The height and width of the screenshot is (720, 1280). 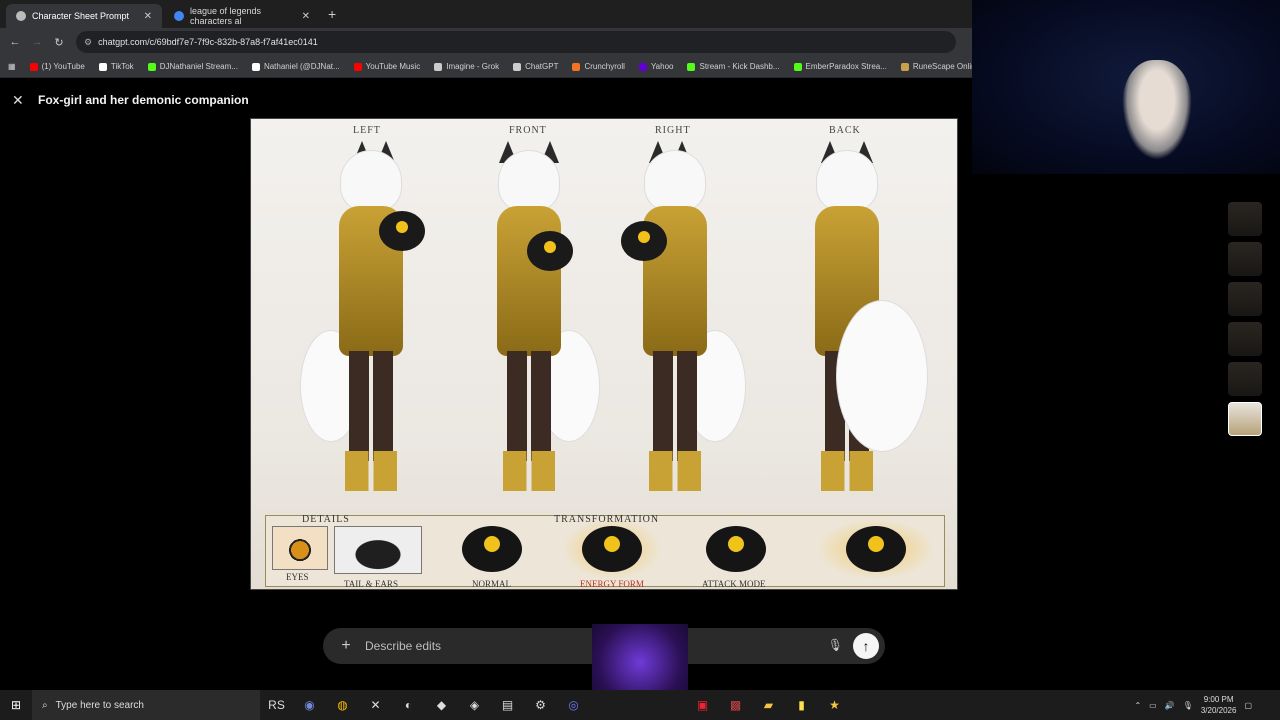 I want to click on app-taskbar-icon: ★, so click(x=834, y=705).